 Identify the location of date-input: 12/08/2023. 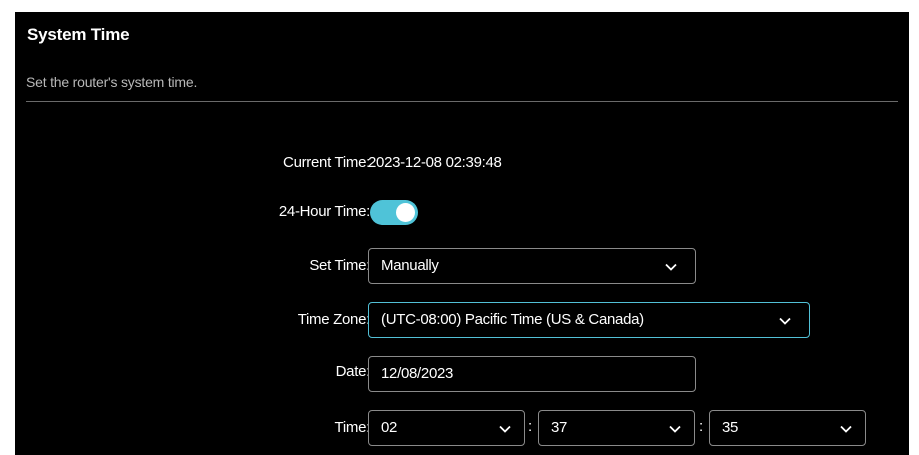
(532, 374).